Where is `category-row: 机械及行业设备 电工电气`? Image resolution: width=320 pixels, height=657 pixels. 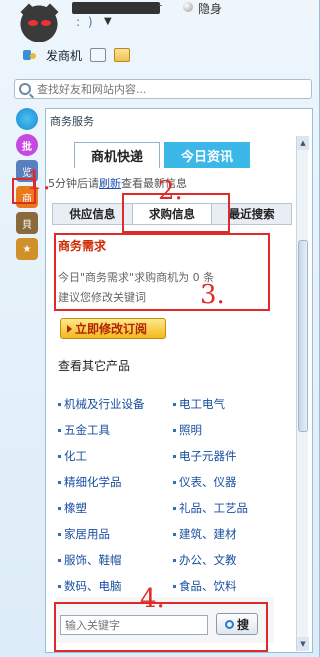 category-row: 机械及行业设备 电工电气 is located at coordinates (173, 404).